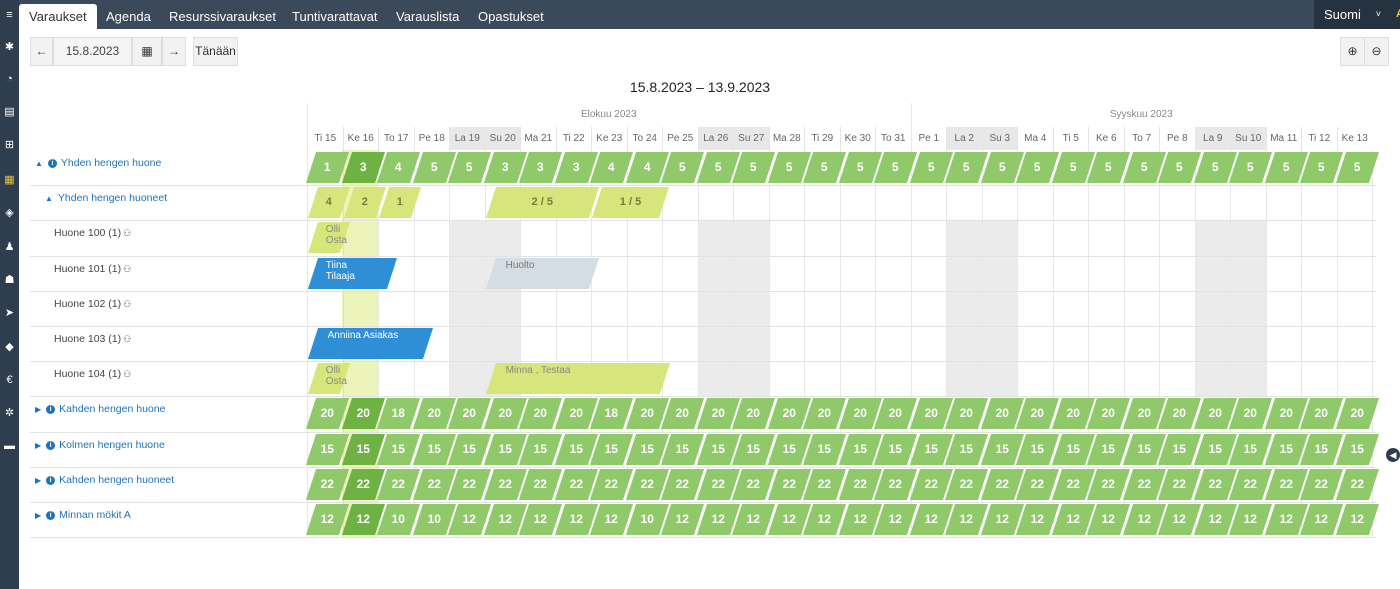 The height and width of the screenshot is (589, 1400). Describe the element at coordinates (88, 339) in the screenshot. I see `row-label-text: Huone 103 (1)` at that location.